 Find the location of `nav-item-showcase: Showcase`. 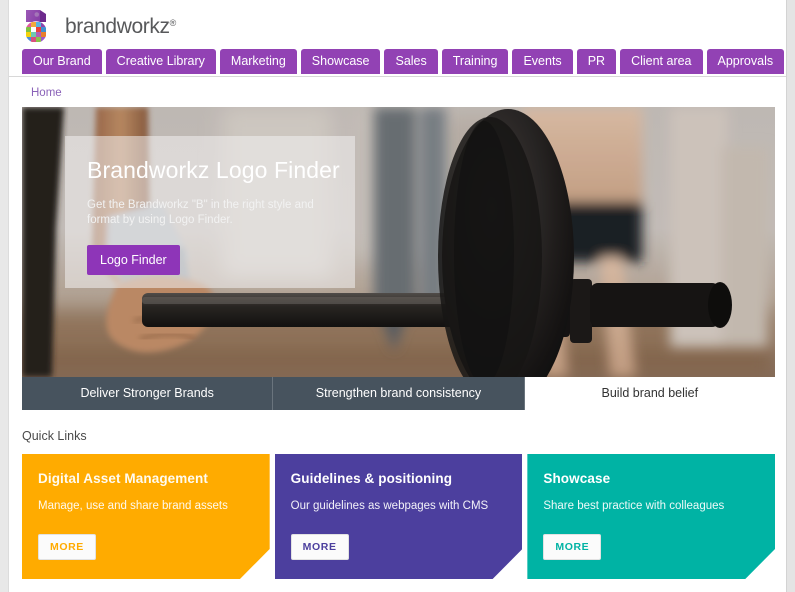

nav-item-showcase: Showcase is located at coordinates (340, 61).